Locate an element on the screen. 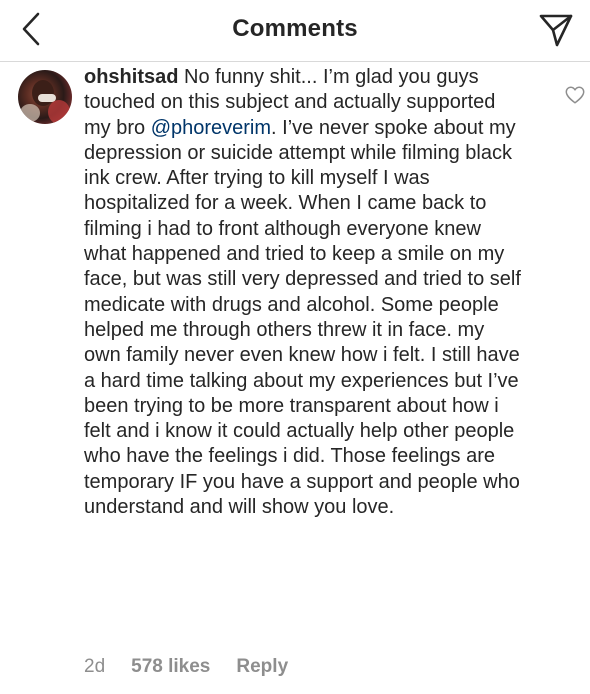 The height and width of the screenshot is (694, 590). comment-meta: 2d 578 likes Reply is located at coordinates (186, 667).